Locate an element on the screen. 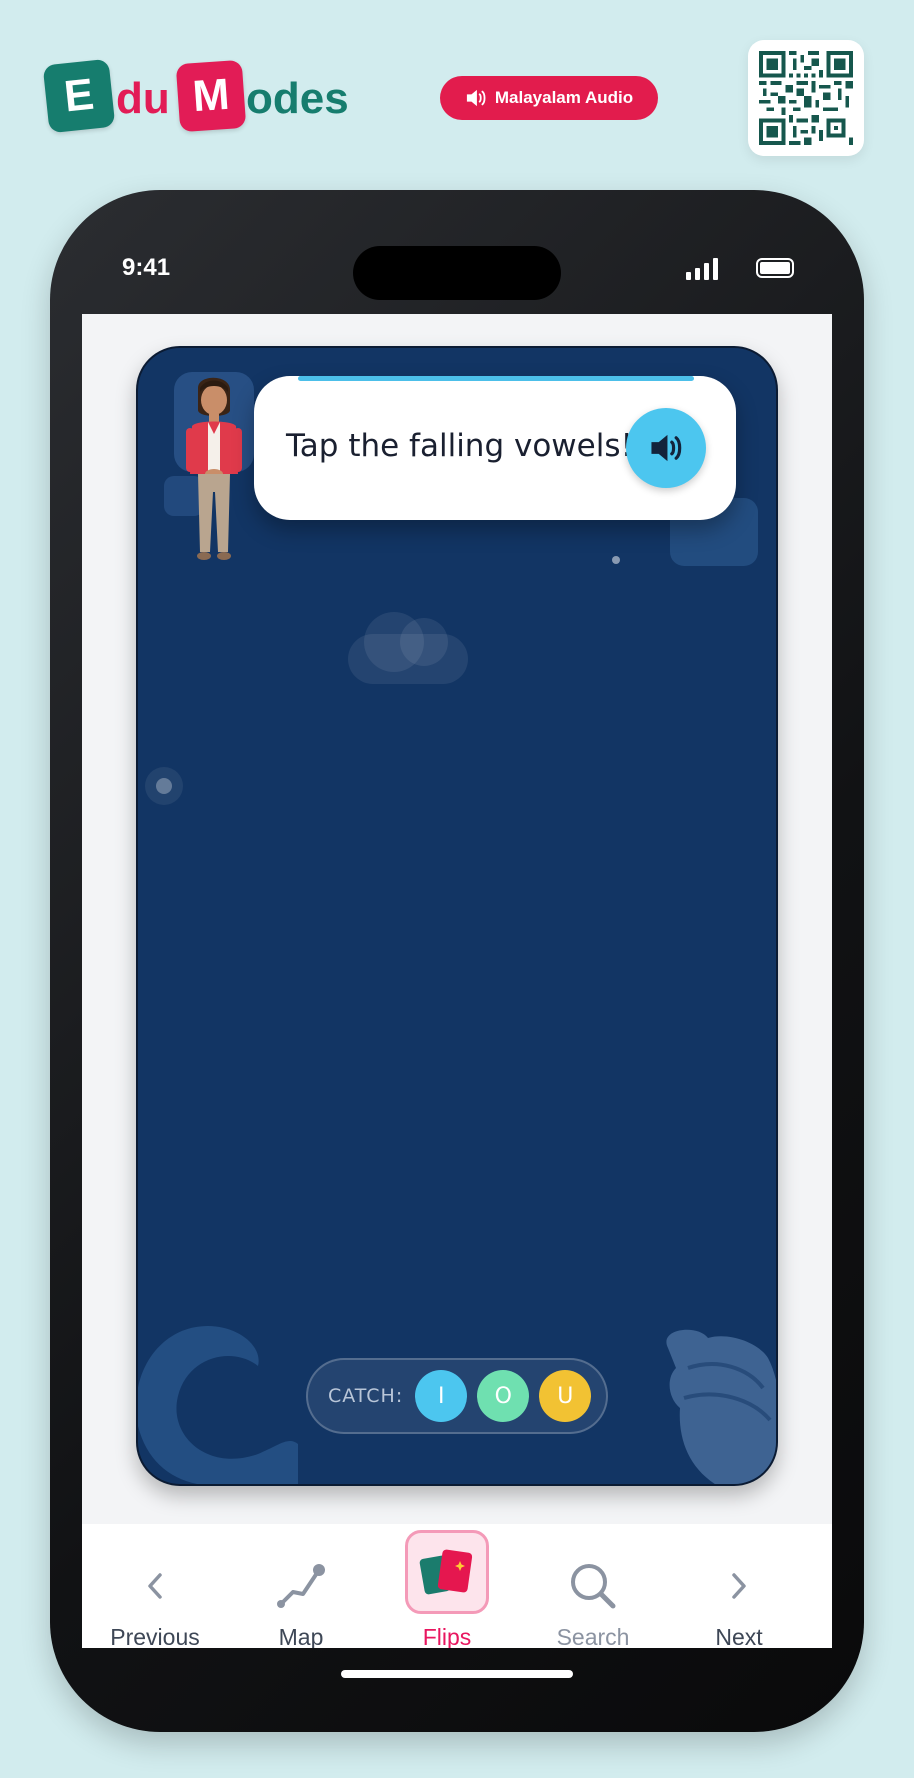 The image size is (914, 1778). play-audio-button is located at coordinates (666, 448).